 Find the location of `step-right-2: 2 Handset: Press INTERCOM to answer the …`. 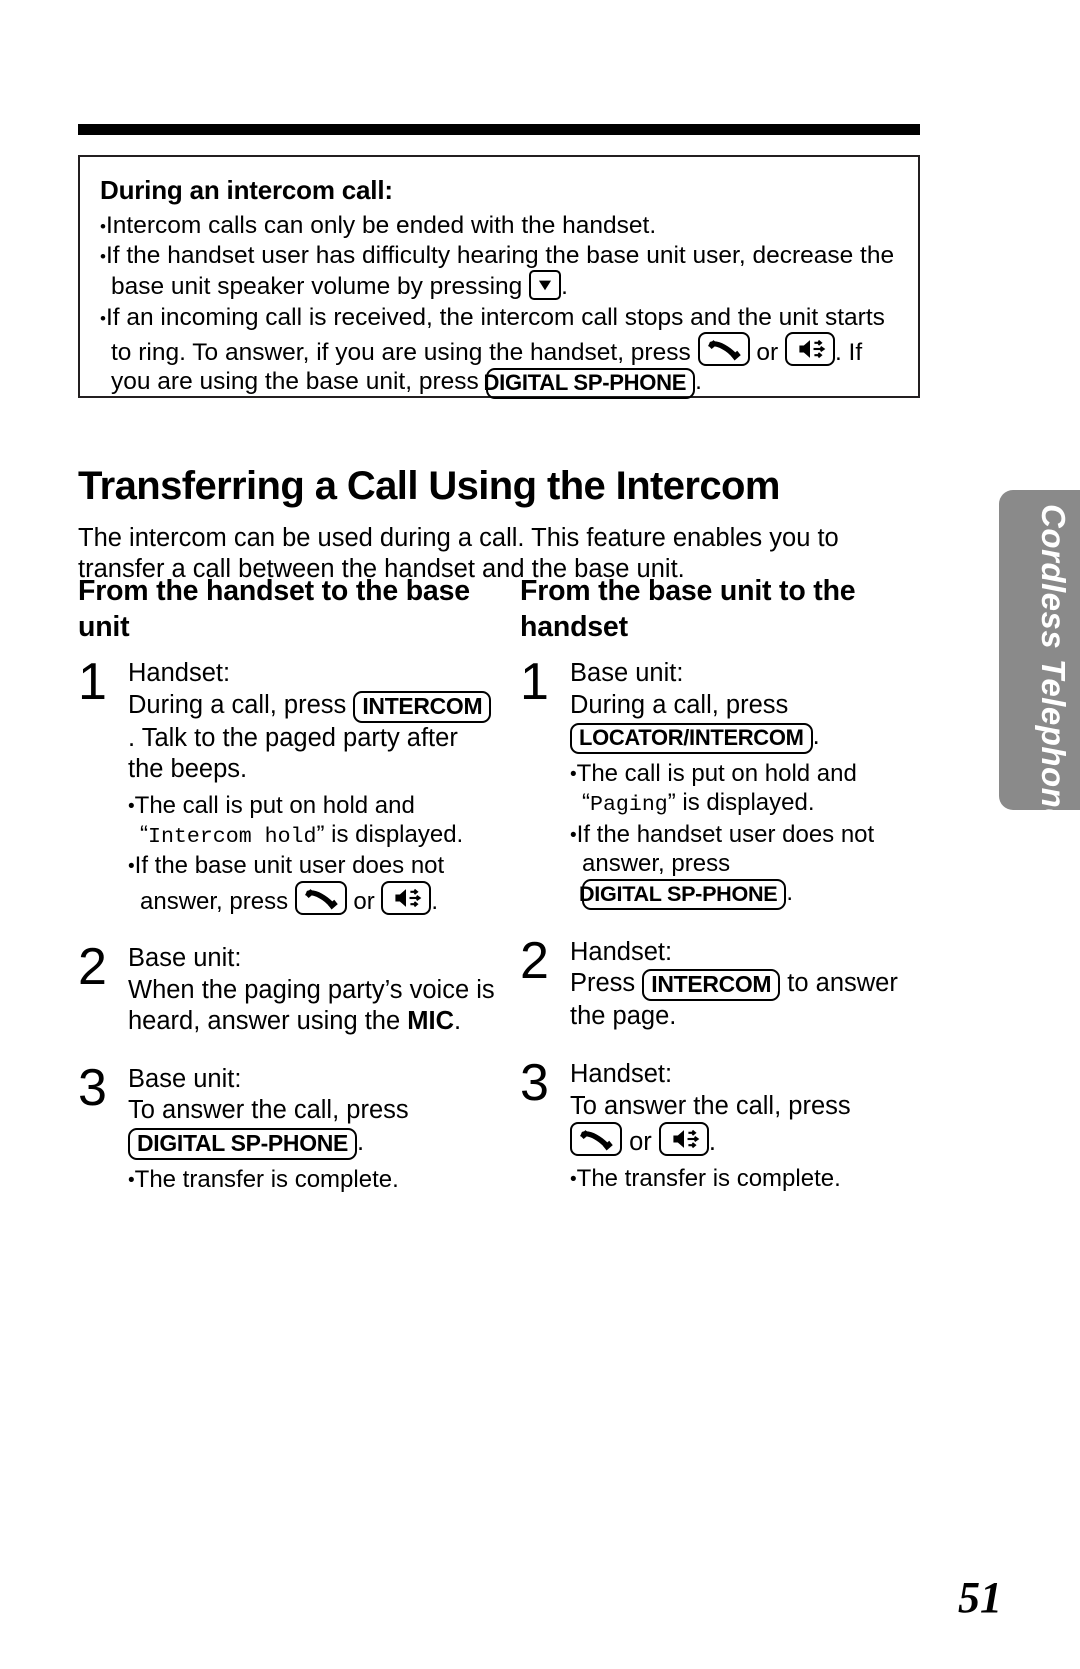

step-right-2: 2 Handset: Press INTERCOM to answer the … is located at coordinates (730, 982).